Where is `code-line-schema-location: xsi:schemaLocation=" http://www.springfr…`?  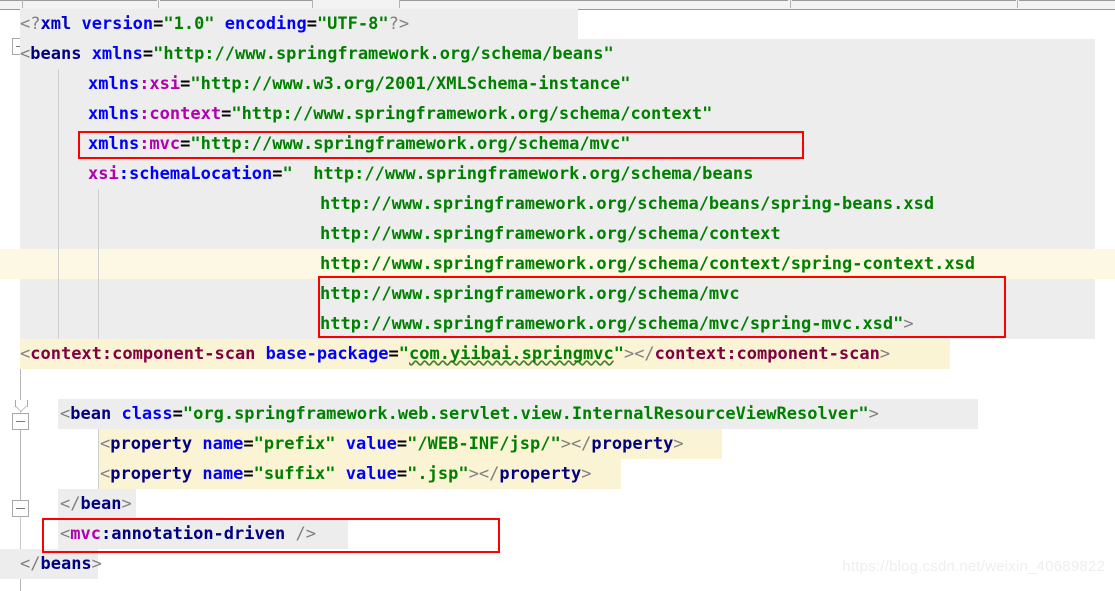 code-line-schema-location: xsi:schemaLocation=" http://www.springfr… is located at coordinates (420, 174).